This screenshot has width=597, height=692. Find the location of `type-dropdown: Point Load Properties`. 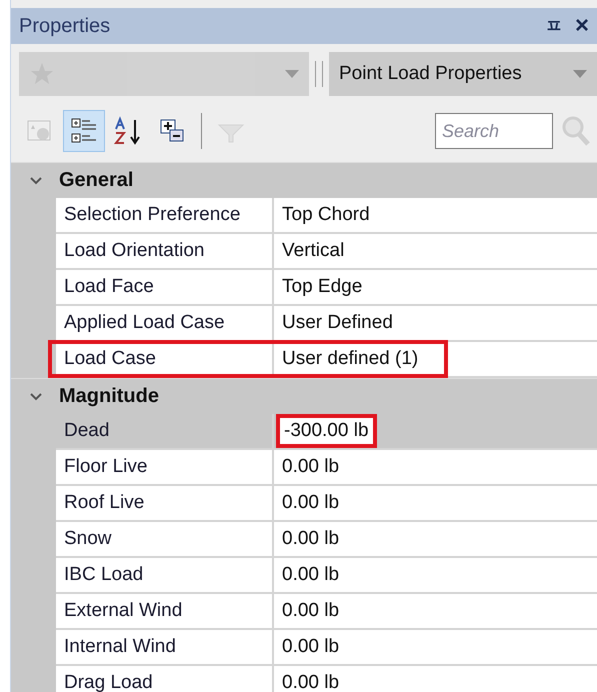

type-dropdown: Point Load Properties is located at coordinates (463, 74).